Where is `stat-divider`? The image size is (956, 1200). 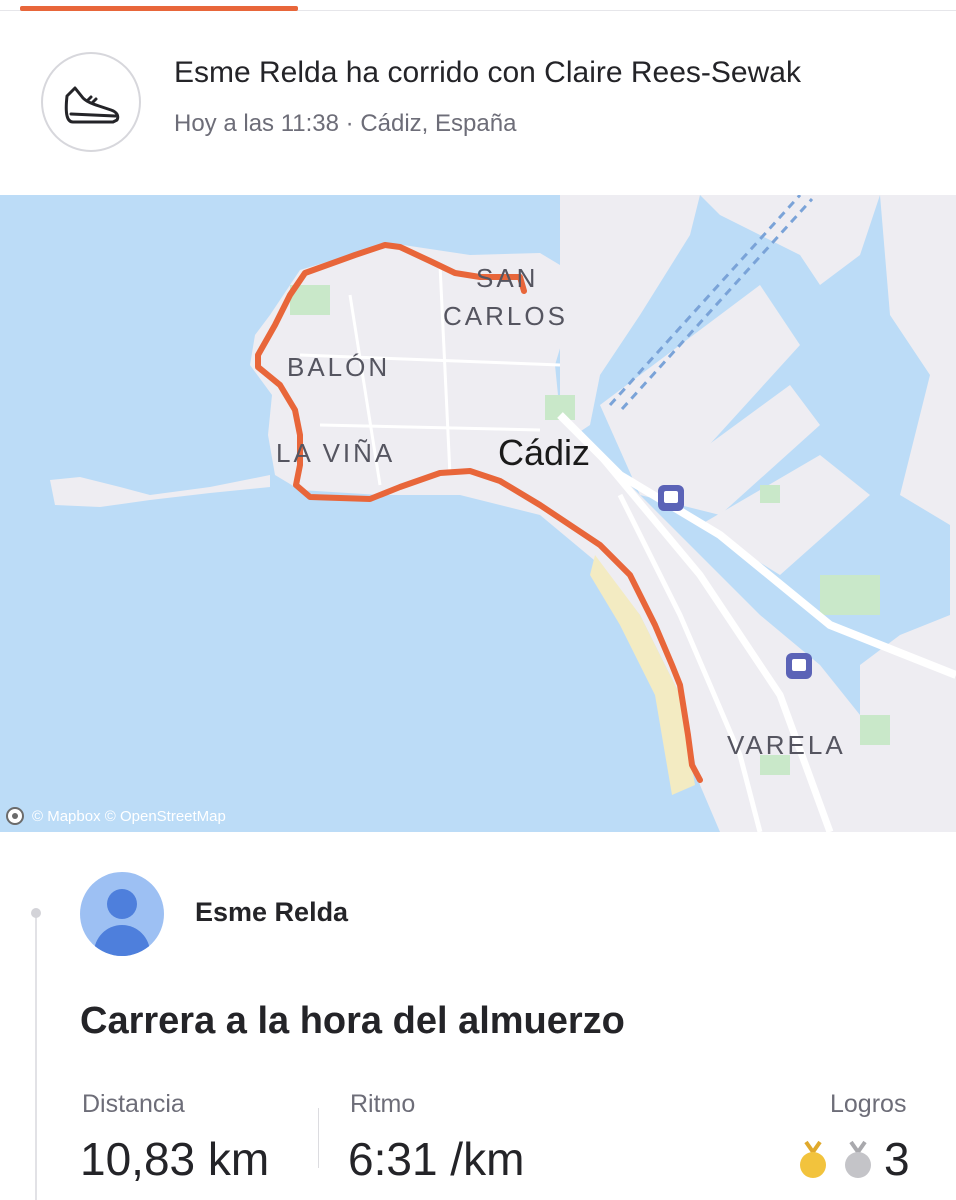 stat-divider is located at coordinates (318, 1138).